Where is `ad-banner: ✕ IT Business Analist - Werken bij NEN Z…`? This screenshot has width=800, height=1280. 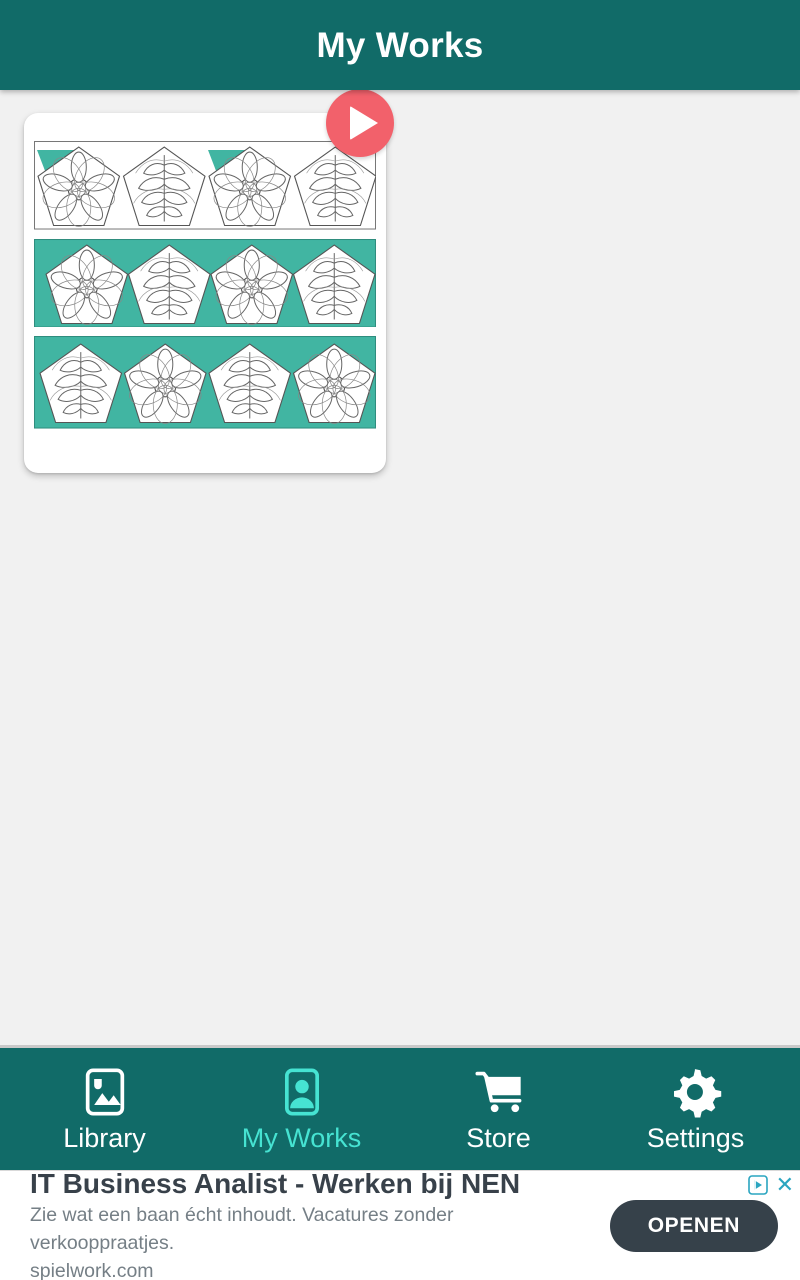 ad-banner: ✕ IT Business Analist - Werken bij NEN Z… is located at coordinates (400, 1223).